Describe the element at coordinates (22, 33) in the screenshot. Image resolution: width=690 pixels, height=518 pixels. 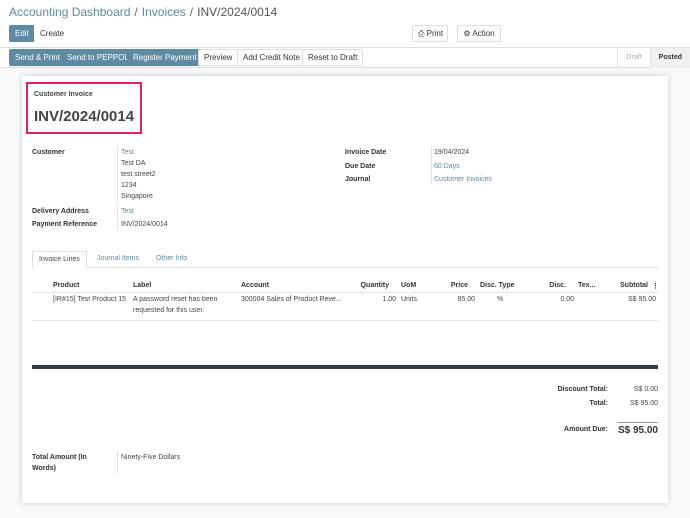
I see `edit-button: Edit` at that location.